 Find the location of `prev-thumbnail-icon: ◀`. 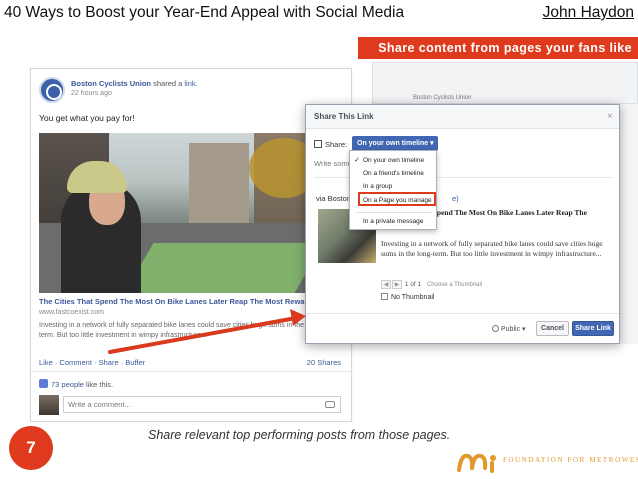

prev-thumbnail-icon: ◀ is located at coordinates (386, 284).